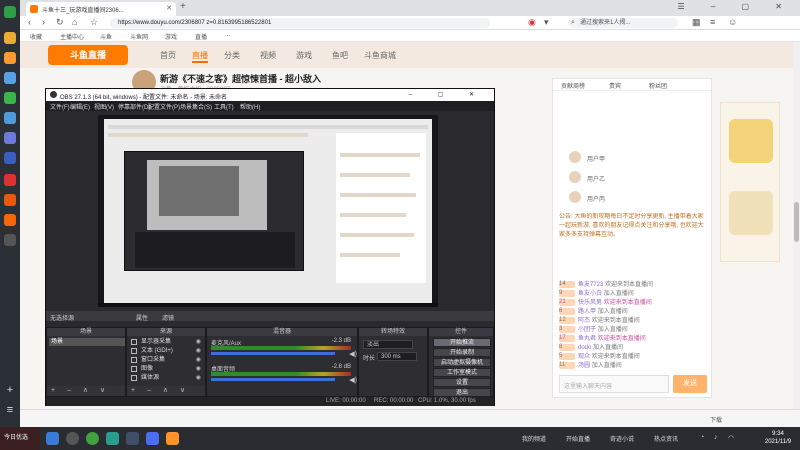  Describe the element at coordinates (169, 8) in the screenshot. I see `close-tab-icon: ✕` at that location.